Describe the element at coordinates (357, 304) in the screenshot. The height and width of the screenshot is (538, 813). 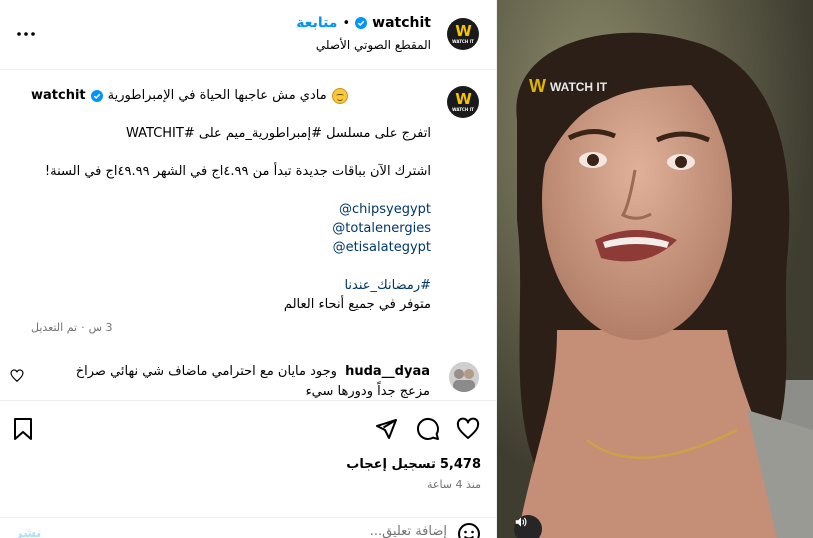
I see `caption-available-line: متوفر في جميع أنحاء العالم` at that location.